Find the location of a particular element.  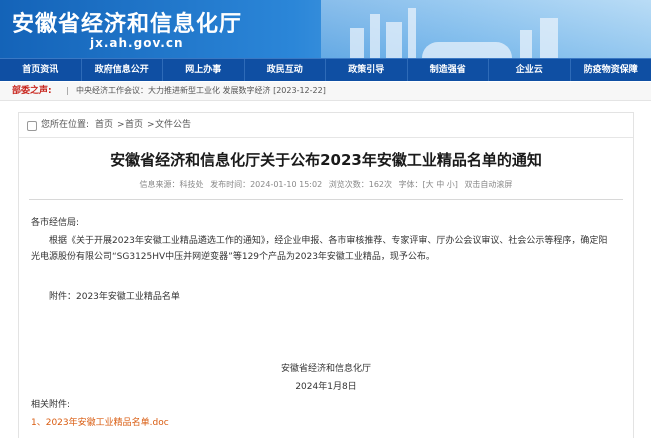

salutation: 各市经信局: is located at coordinates (55, 223).